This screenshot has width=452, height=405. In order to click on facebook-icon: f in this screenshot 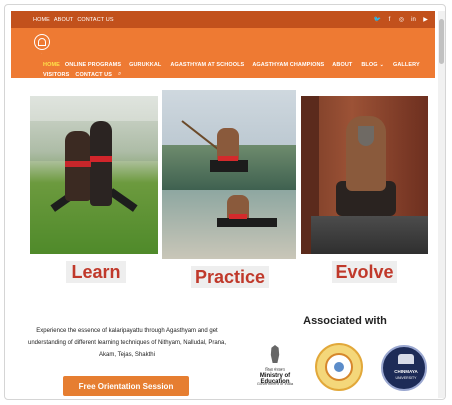, I will do `click(389, 19)`.